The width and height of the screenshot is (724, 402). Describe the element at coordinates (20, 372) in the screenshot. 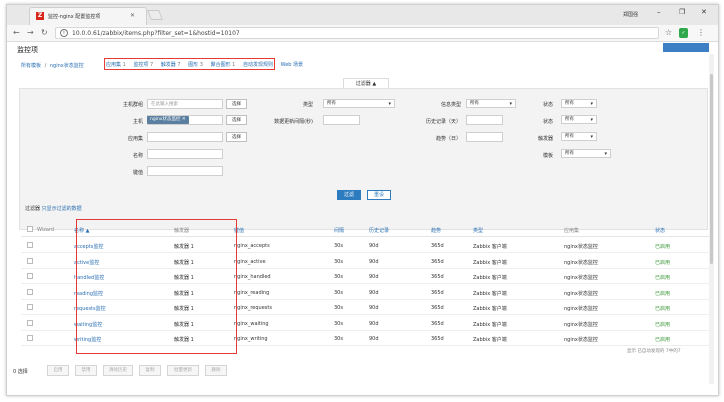

I see `selected-count: 0 选择` at that location.